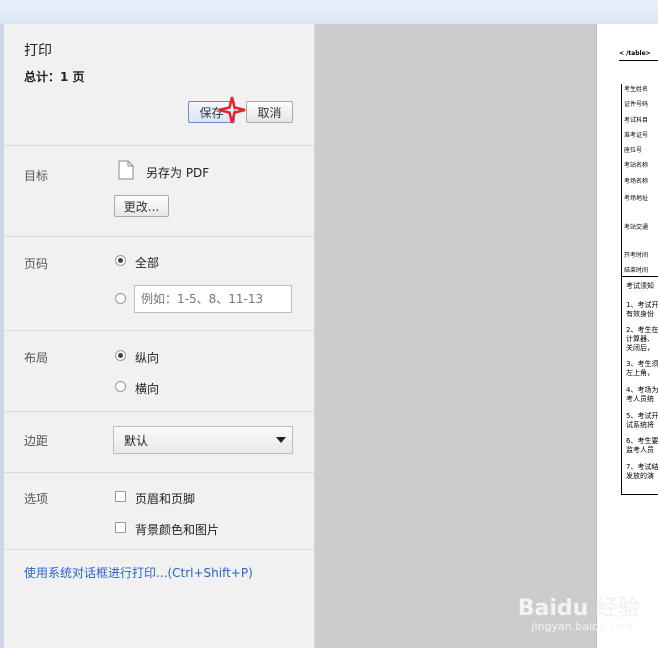 Image resolution: width=658 pixels, height=648 pixels. I want to click on background-graphics-checkbox, so click(120, 527).